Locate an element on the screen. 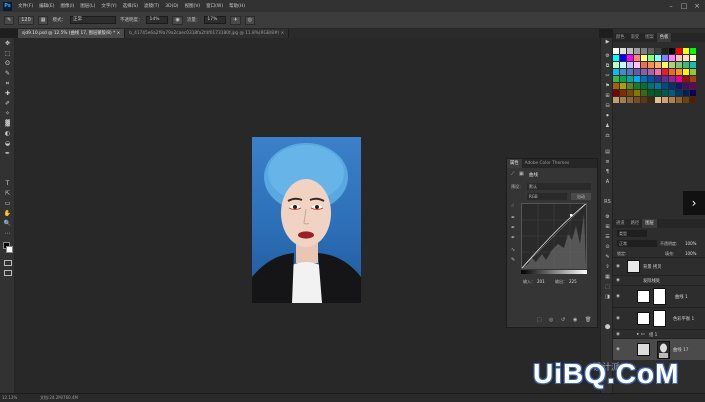 The width and height of the screenshot is (705, 402). navigator-icon: ⚑ is located at coordinates (607, 86).